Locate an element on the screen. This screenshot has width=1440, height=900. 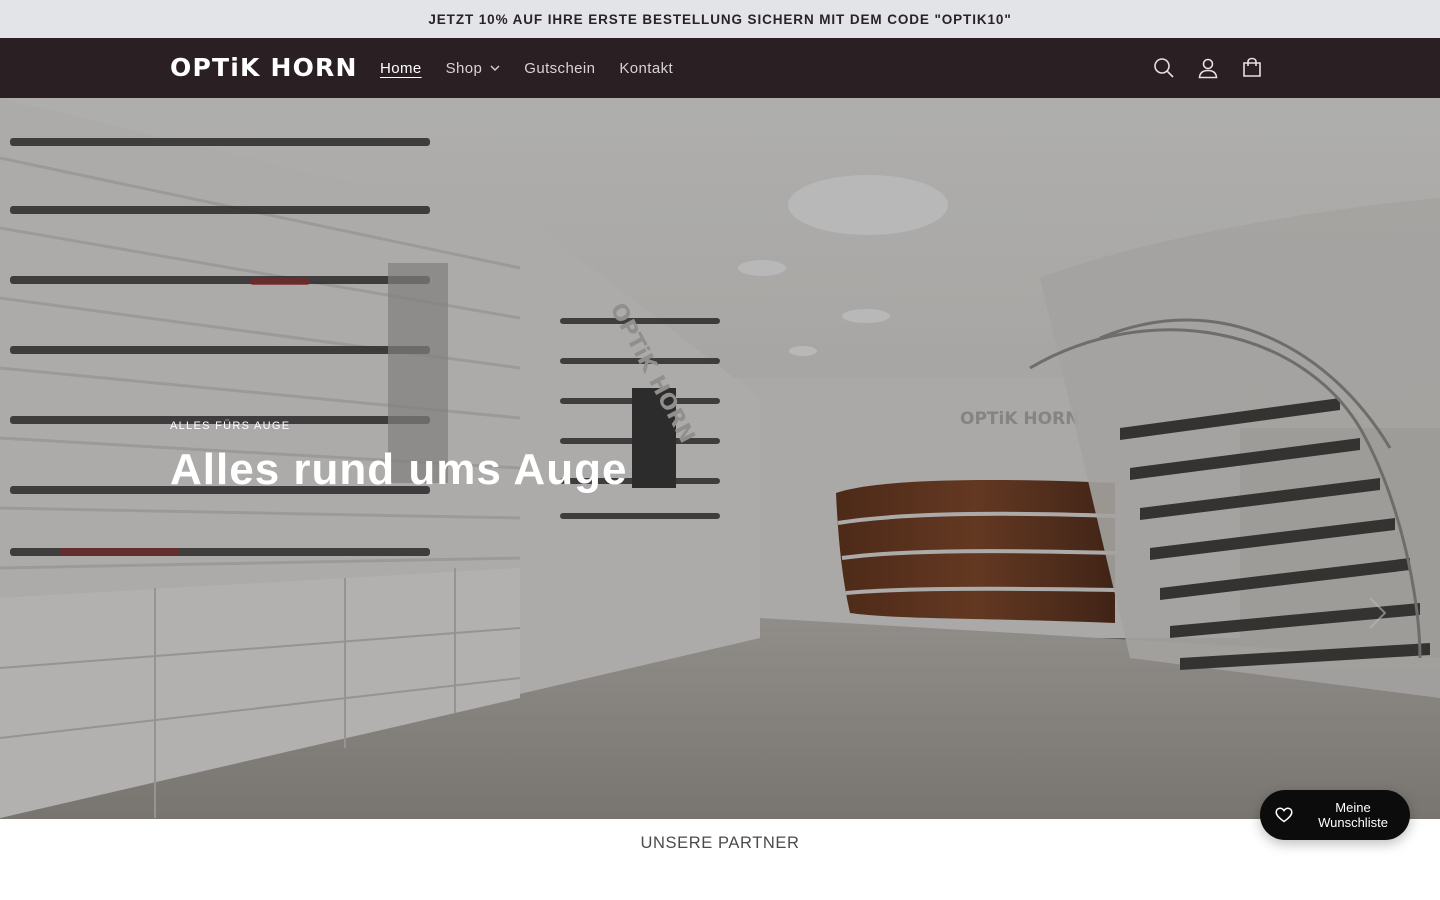
nav-item-gutschein-label: Gutschein is located at coordinates (560, 68).